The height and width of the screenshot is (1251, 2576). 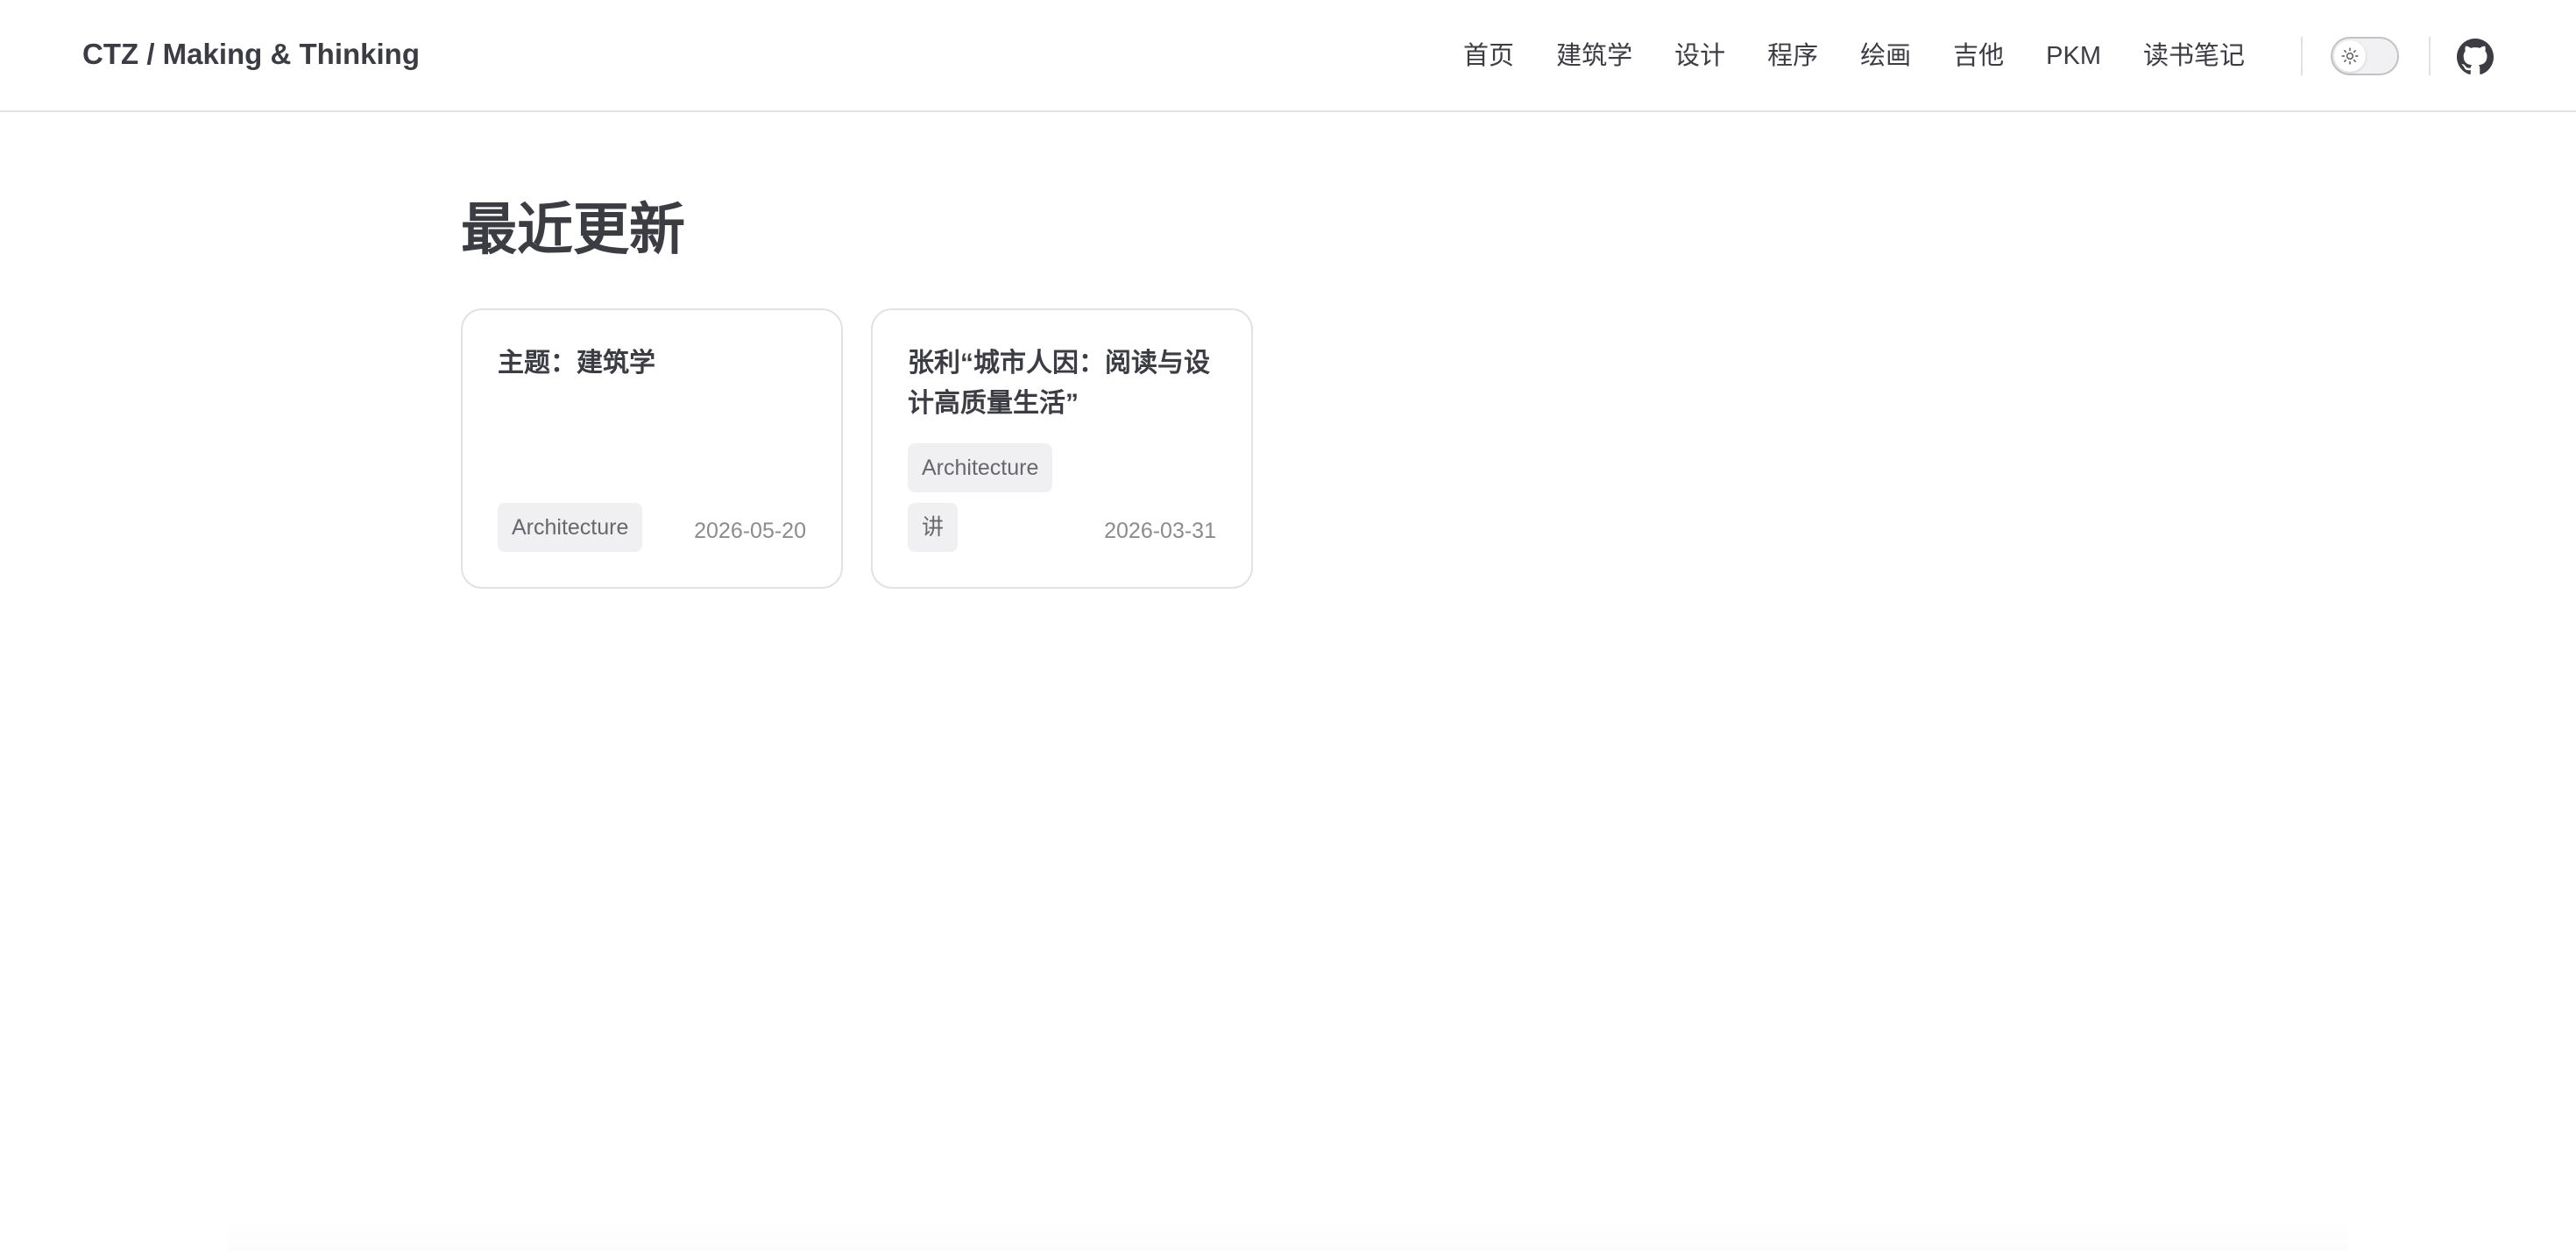 I want to click on card-date: 2026-03-31, so click(x=1160, y=531).